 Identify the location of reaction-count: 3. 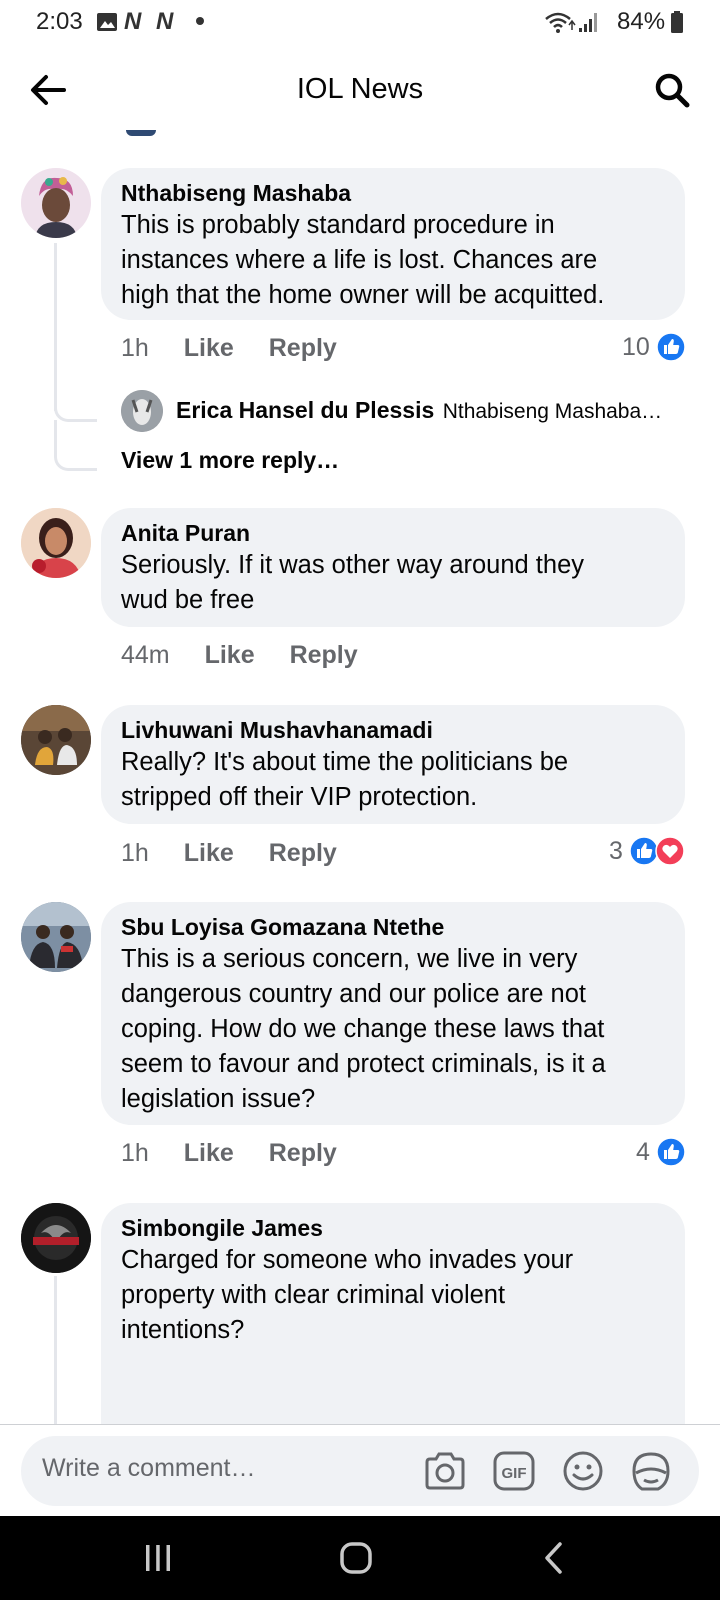
(616, 850).